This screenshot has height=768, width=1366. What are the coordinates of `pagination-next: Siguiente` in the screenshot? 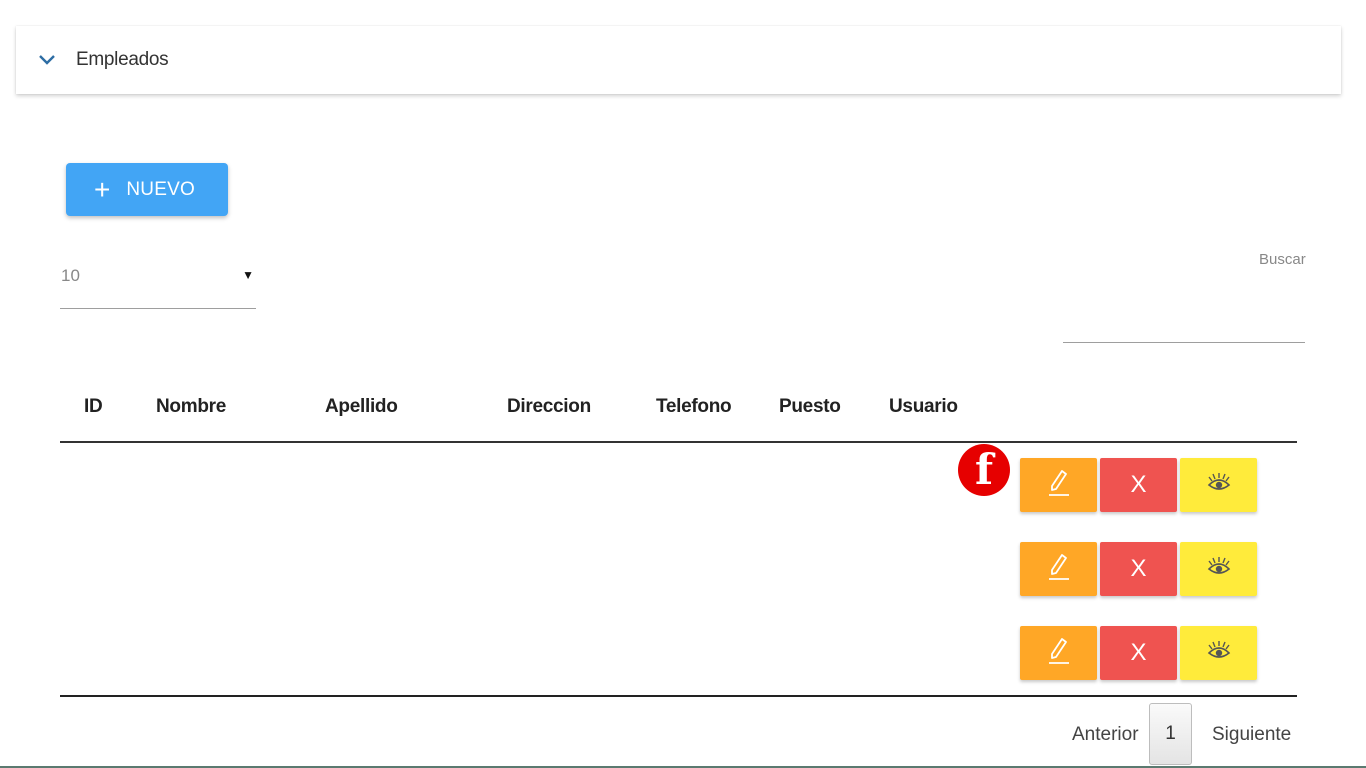 It's located at (1251, 735).